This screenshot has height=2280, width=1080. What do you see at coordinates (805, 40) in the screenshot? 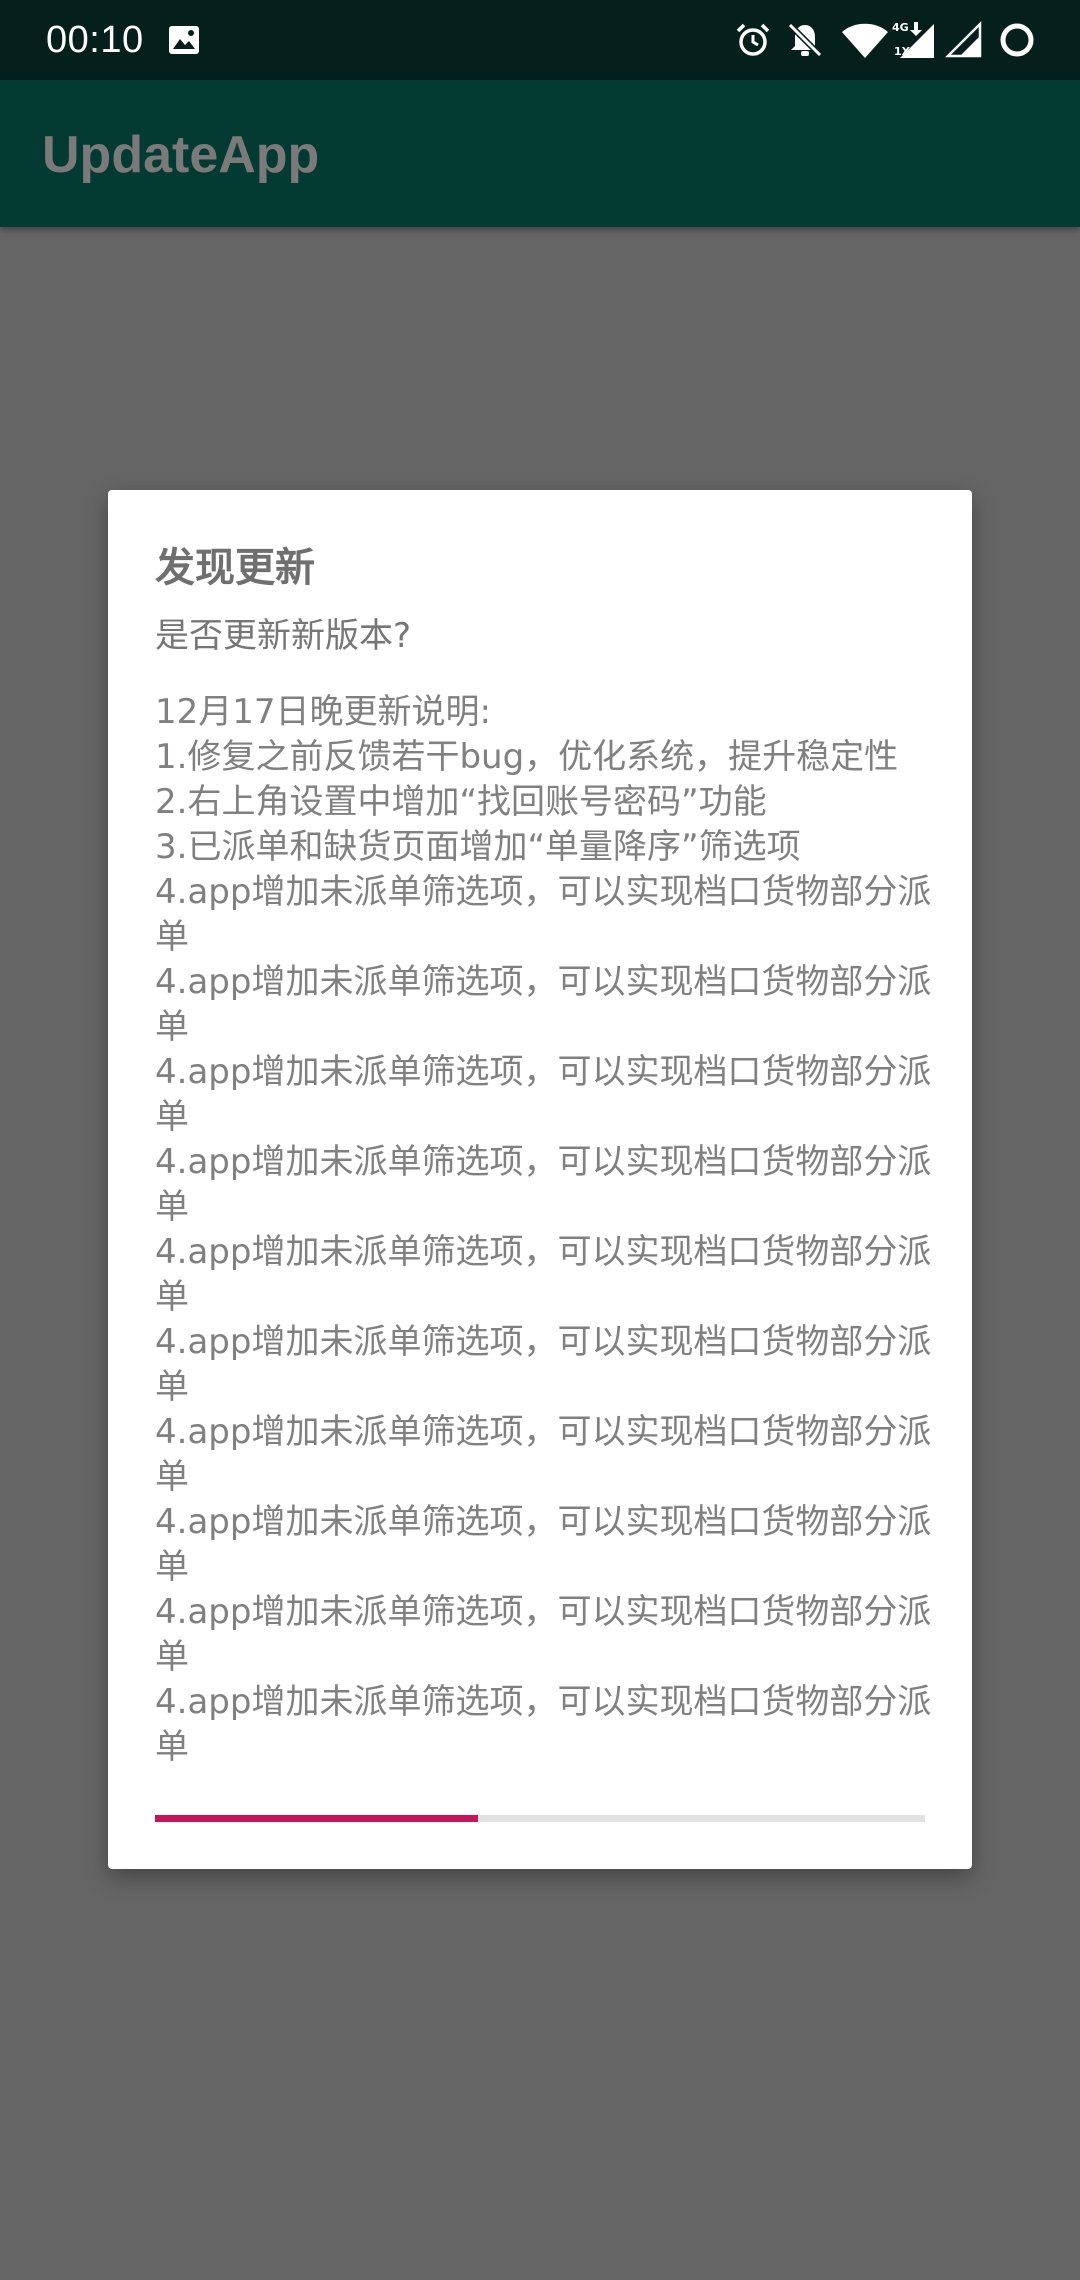
I see `notifications-off-icon` at bounding box center [805, 40].